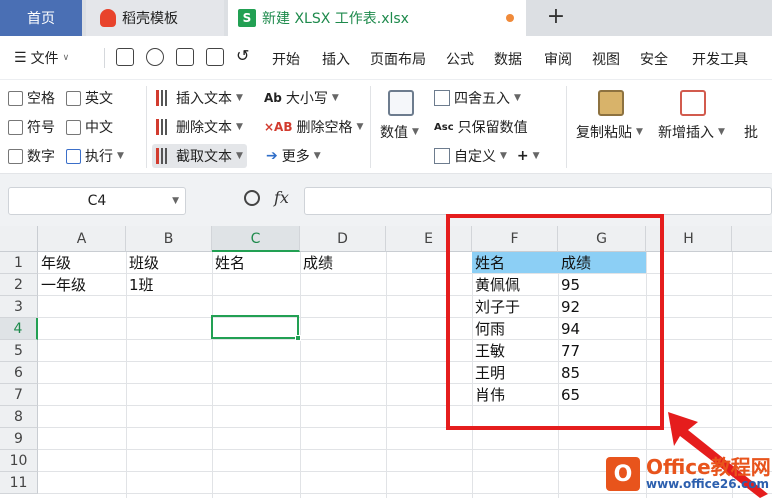 The width and height of the screenshot is (772, 498). I want to click on formula-input, so click(538, 201).